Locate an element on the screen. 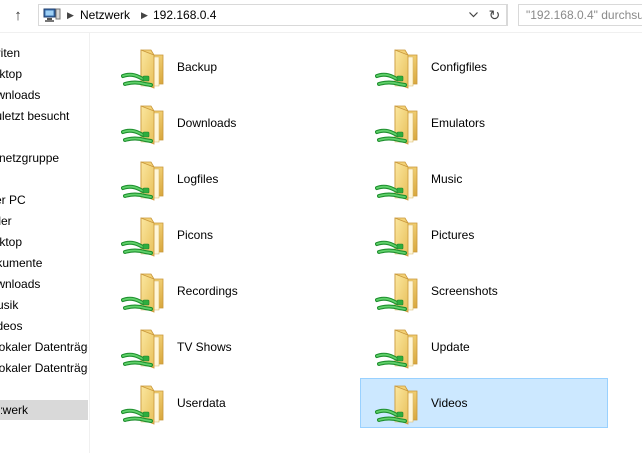 The image size is (642, 453). folder-tile-music: Music is located at coordinates (484, 179).